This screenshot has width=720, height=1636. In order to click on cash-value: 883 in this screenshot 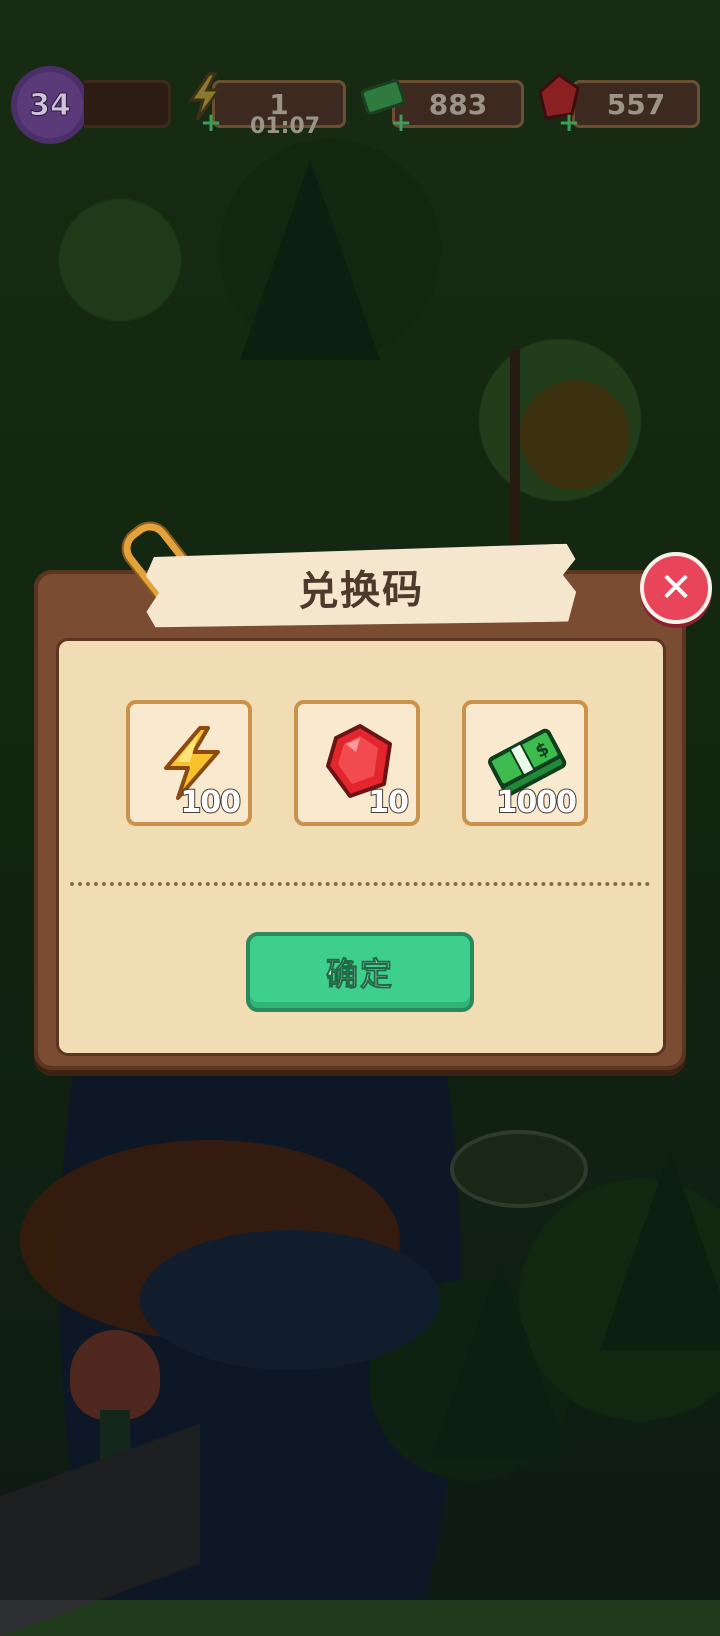, I will do `click(458, 104)`.